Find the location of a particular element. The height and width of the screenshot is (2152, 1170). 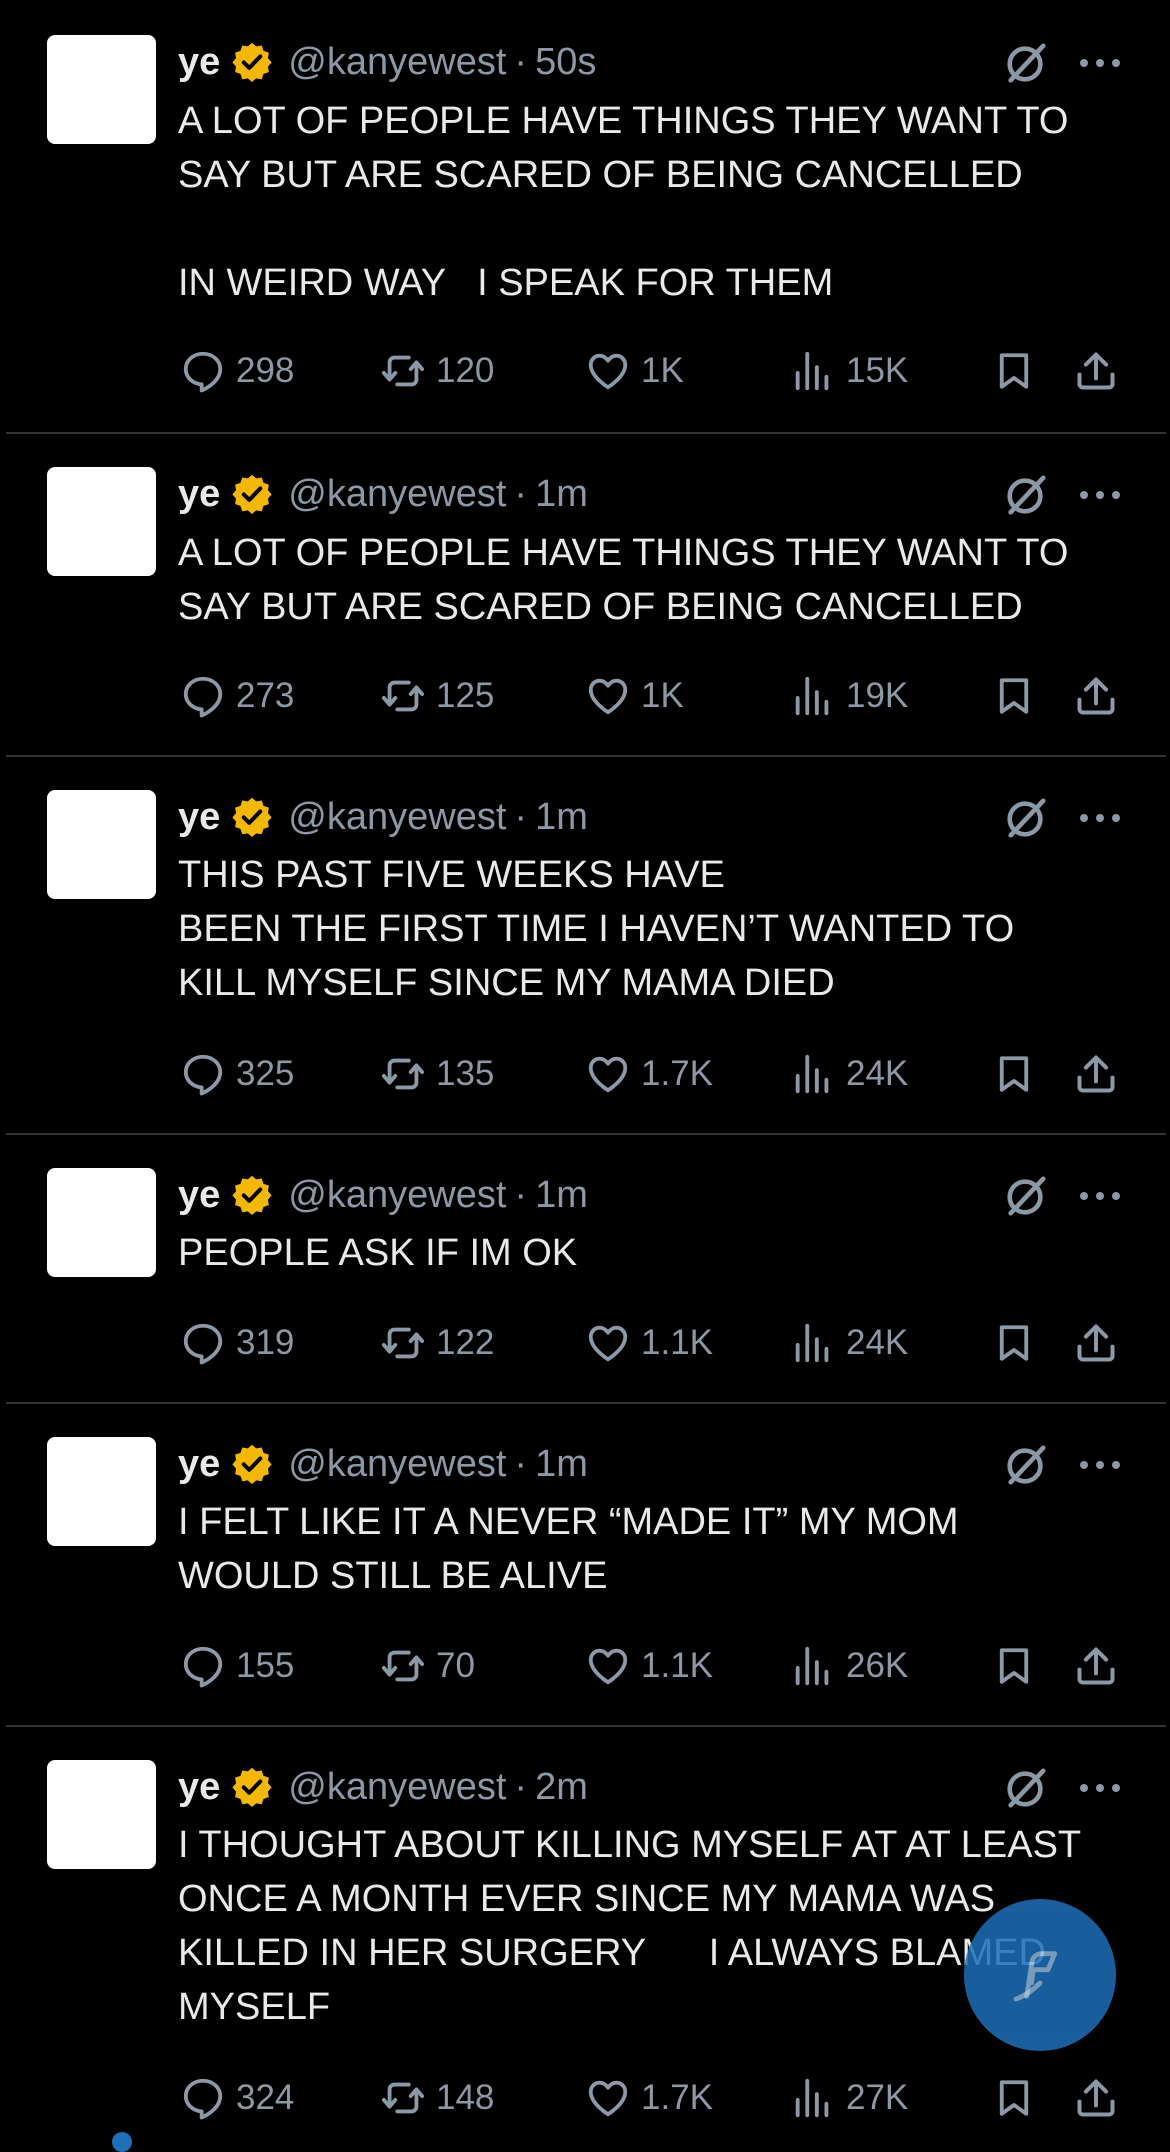

more-dots-icon is located at coordinates (1100, 63).